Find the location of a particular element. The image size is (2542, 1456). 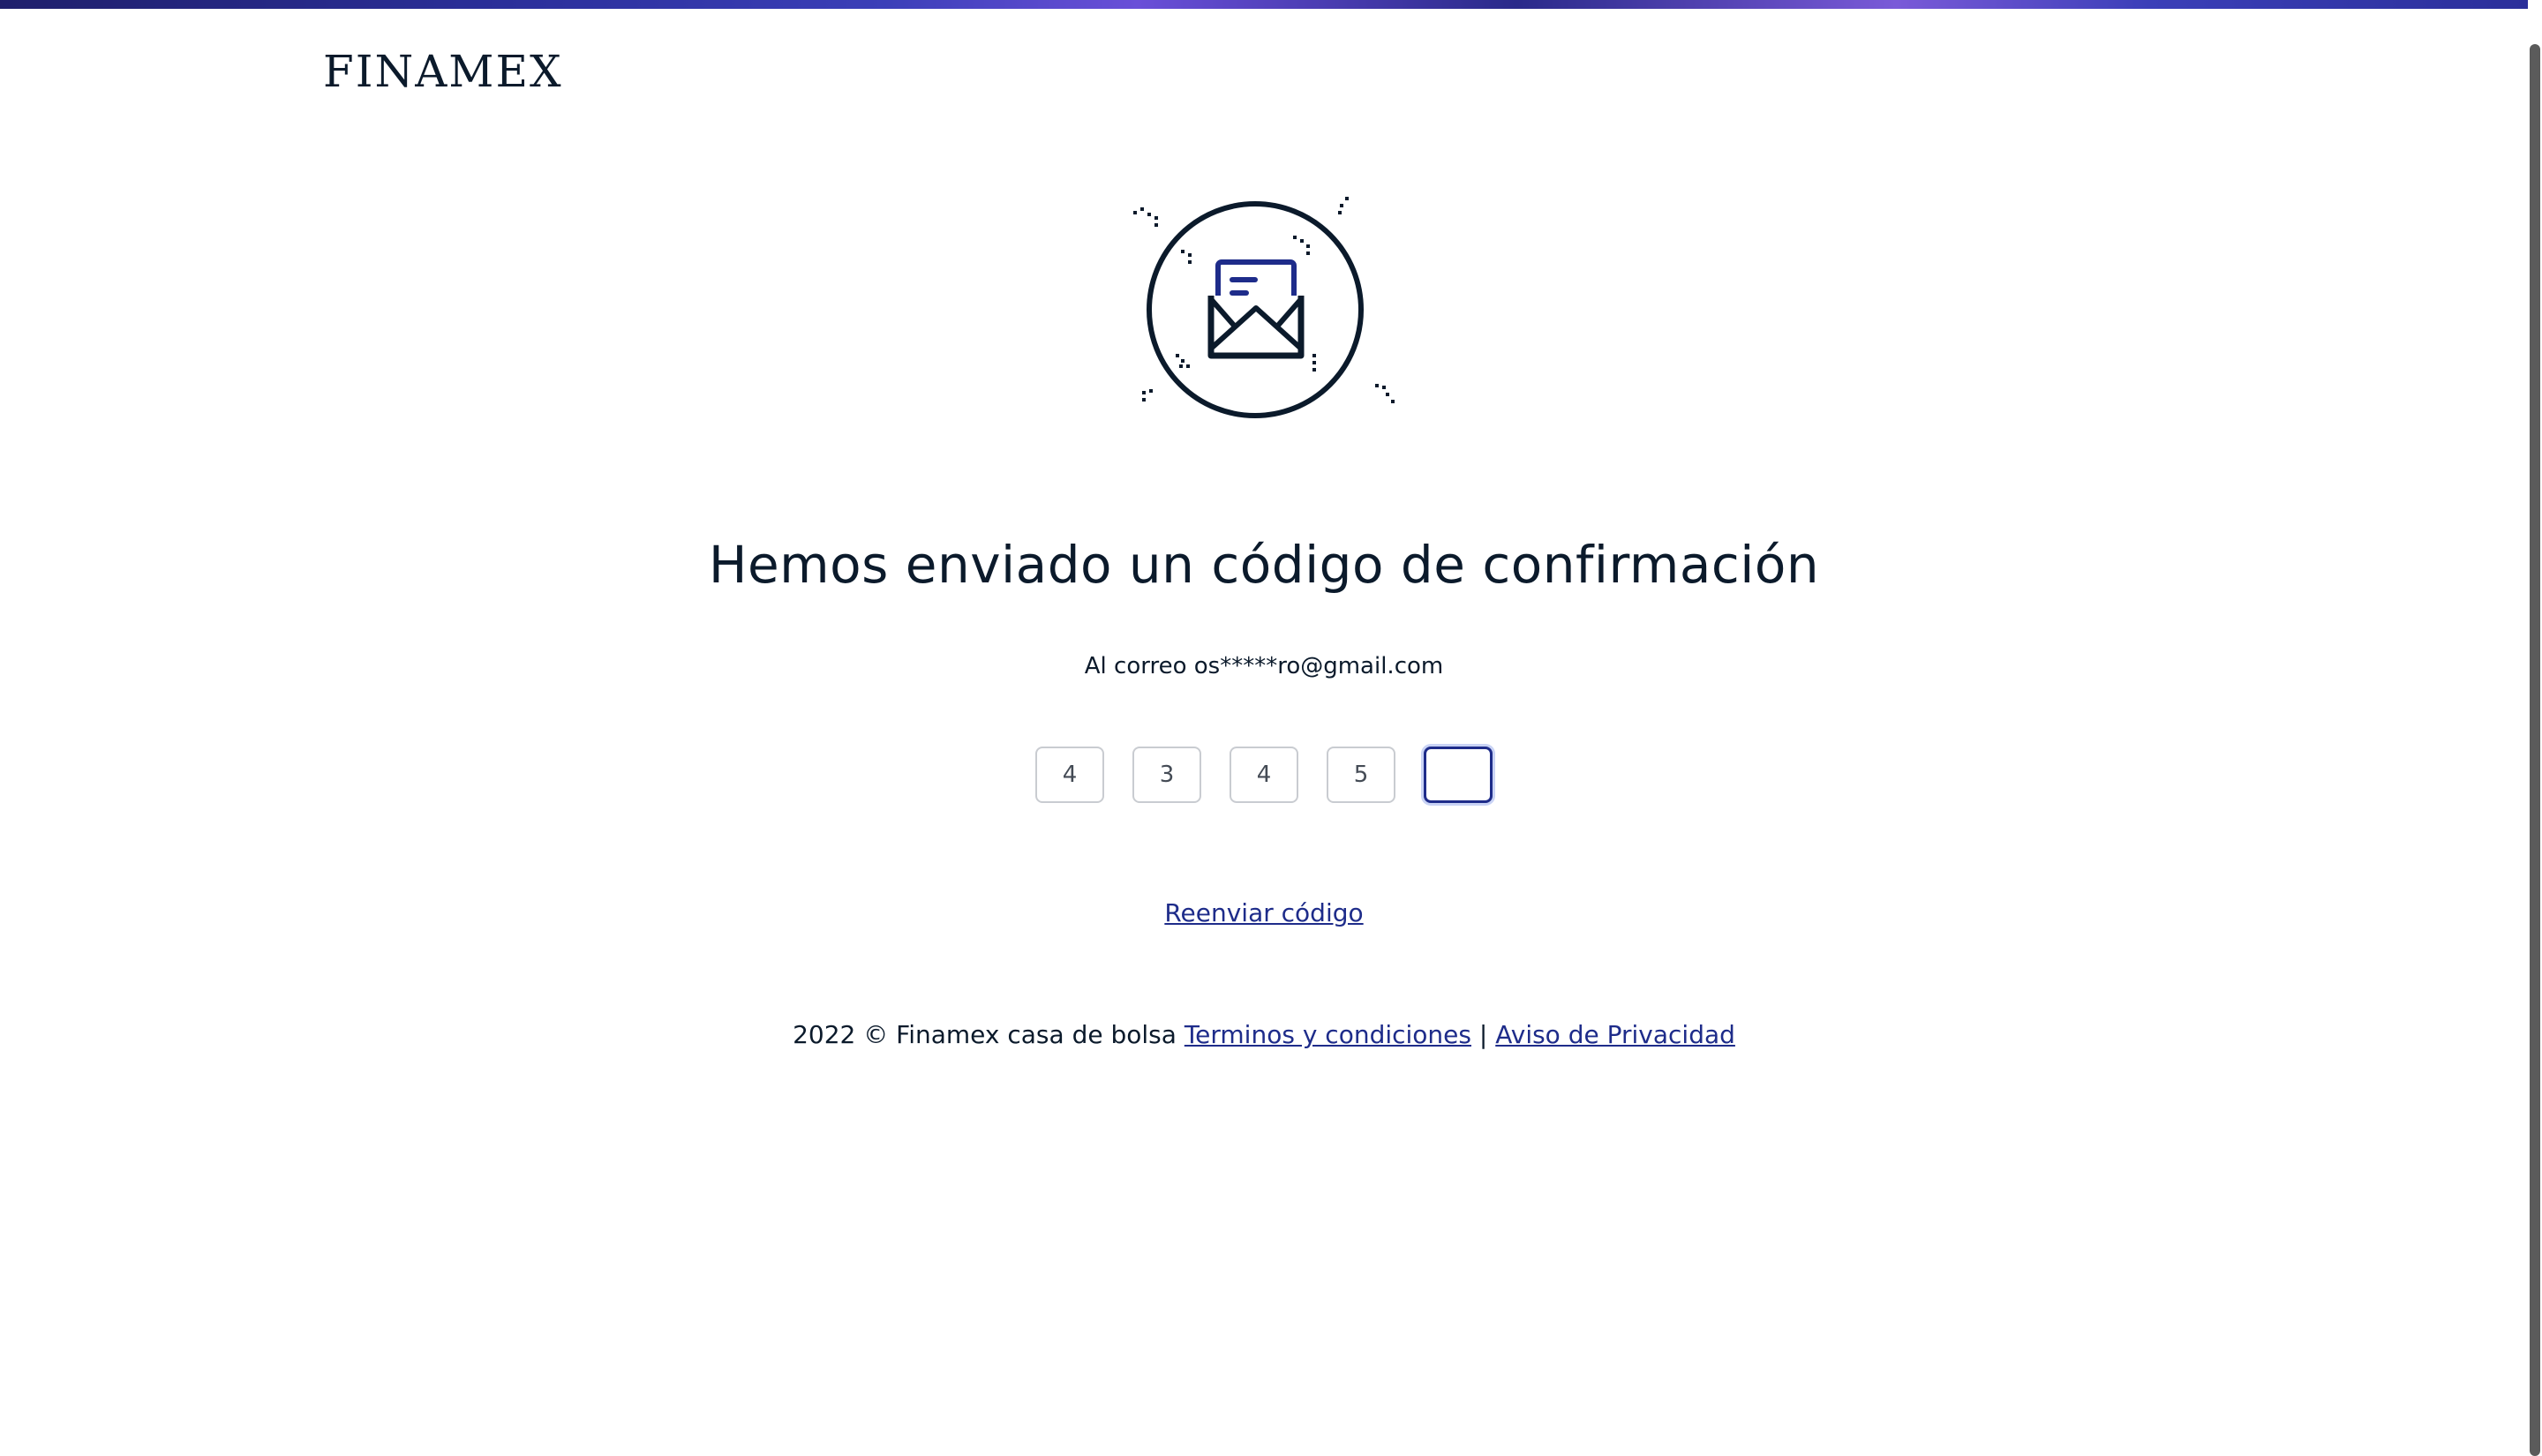

resend-container: Reenviar código is located at coordinates (1264, 912).